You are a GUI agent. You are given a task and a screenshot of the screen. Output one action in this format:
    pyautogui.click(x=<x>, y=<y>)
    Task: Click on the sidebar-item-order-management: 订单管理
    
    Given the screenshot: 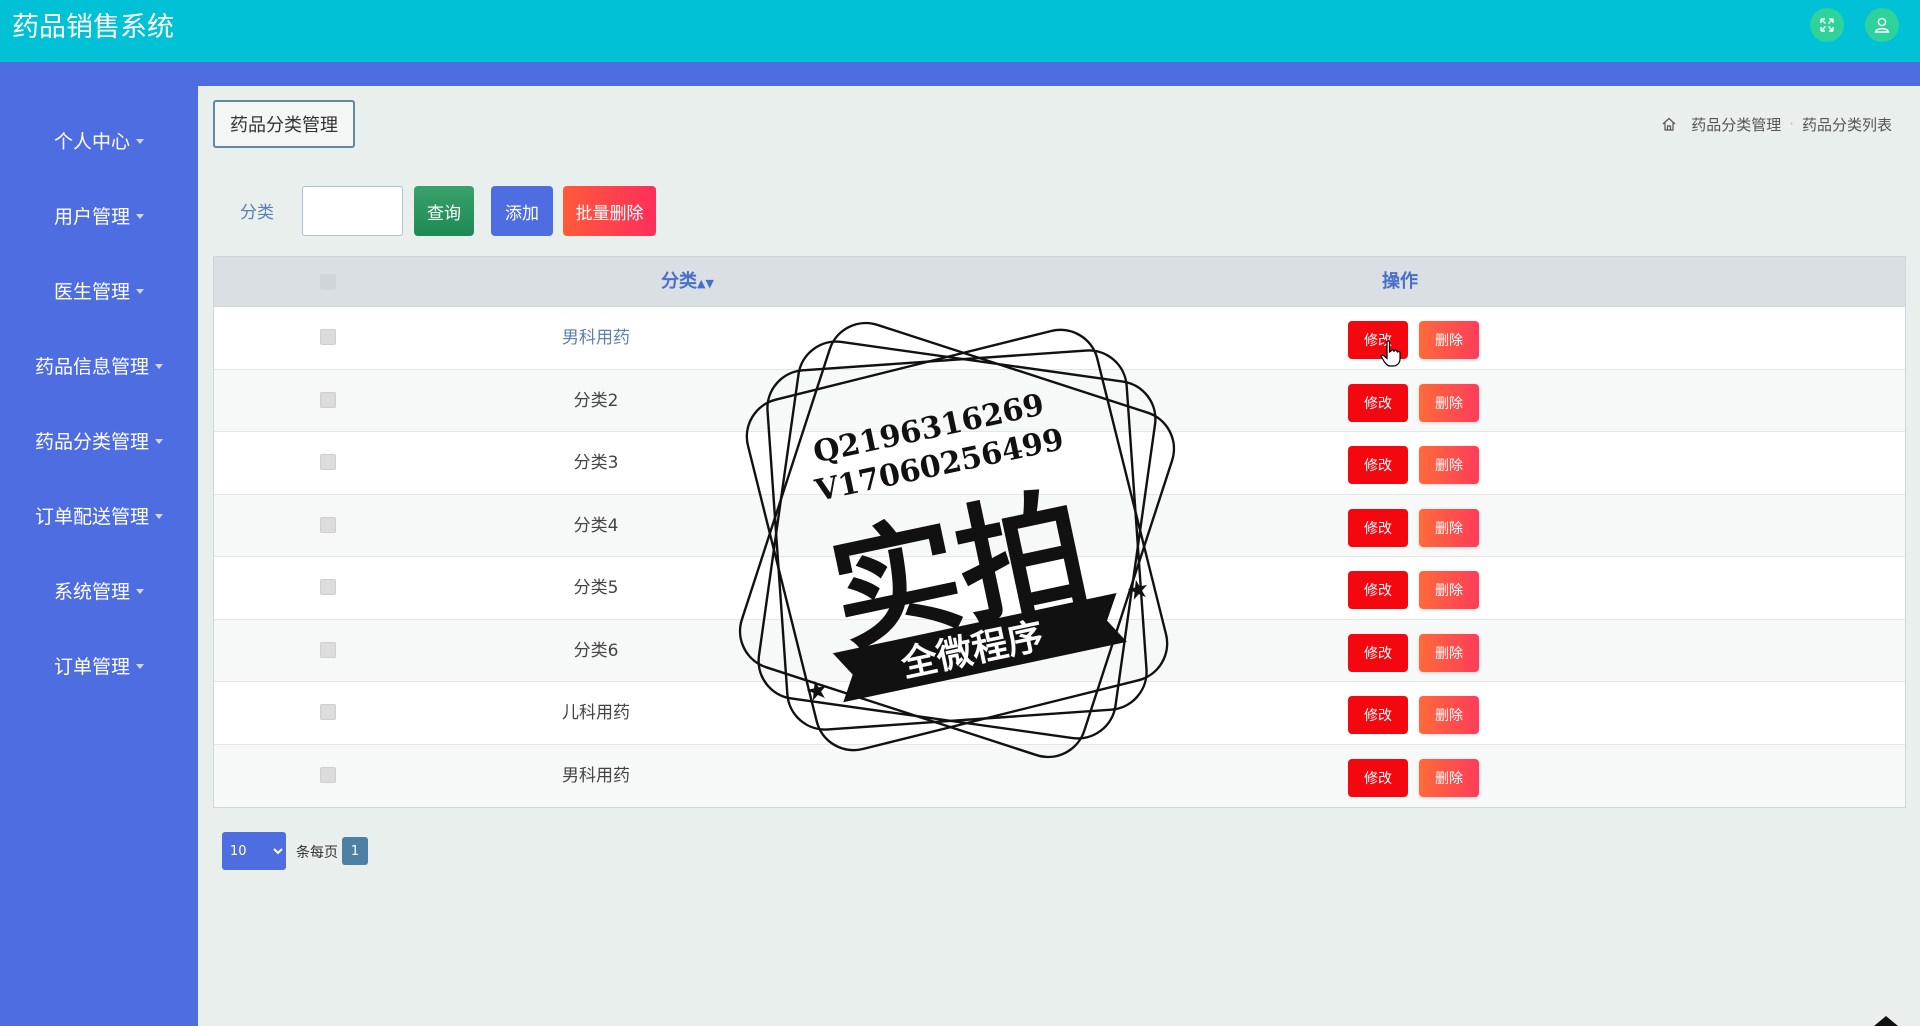 What is the action you would take?
    pyautogui.click(x=99, y=665)
    